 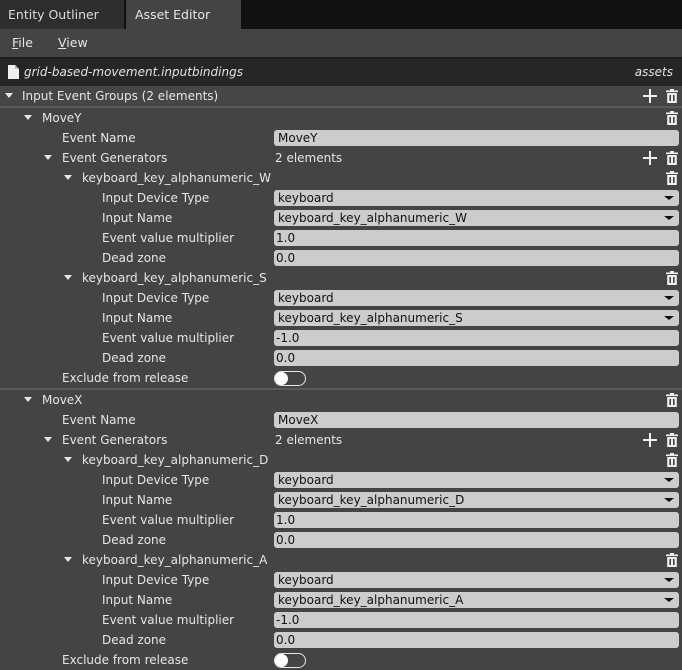 What do you see at coordinates (341, 400) in the screenshot?
I see `event-group-row: MoveX` at bounding box center [341, 400].